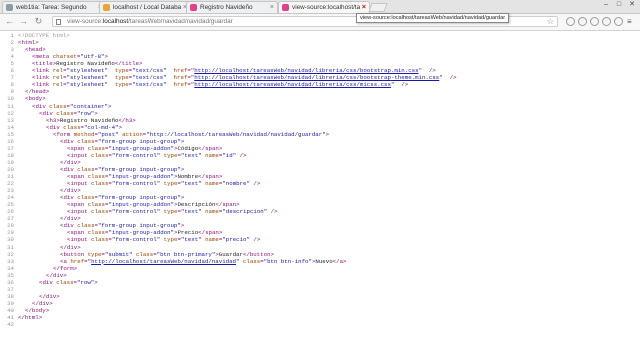 This screenshot has height=360, width=640. Describe the element at coordinates (180, 21) in the screenshot. I see `url-path: /tareasWeb/navidad/navidad/guardar` at that location.